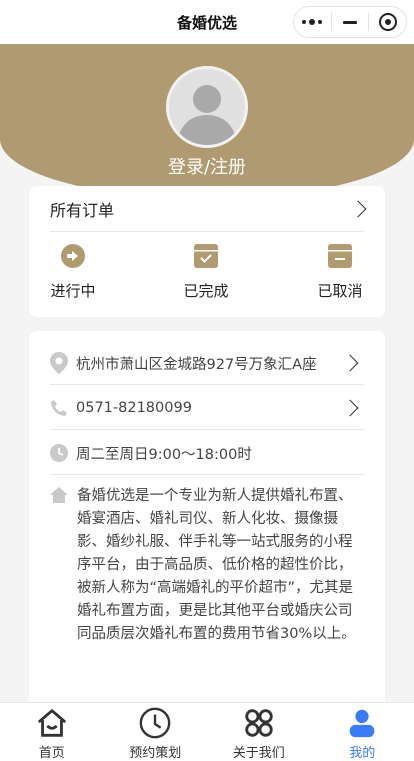  What do you see at coordinates (164, 454) in the screenshot?
I see `hours-text: 周二至周日9:00～18:00时` at bounding box center [164, 454].